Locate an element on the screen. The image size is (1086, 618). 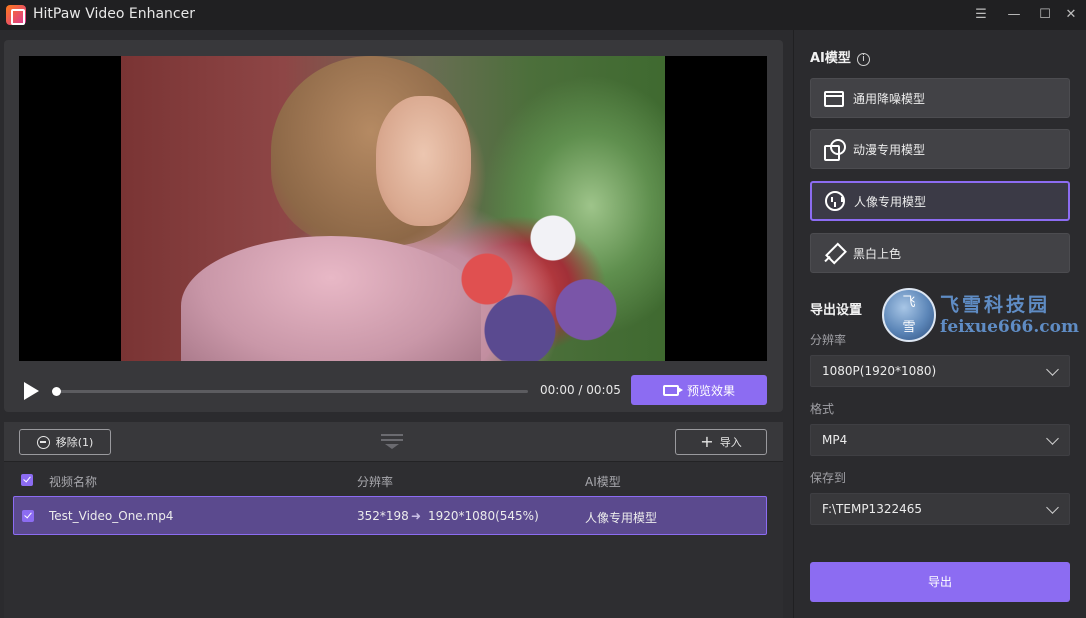
portrait-icon is located at coordinates (835, 201).